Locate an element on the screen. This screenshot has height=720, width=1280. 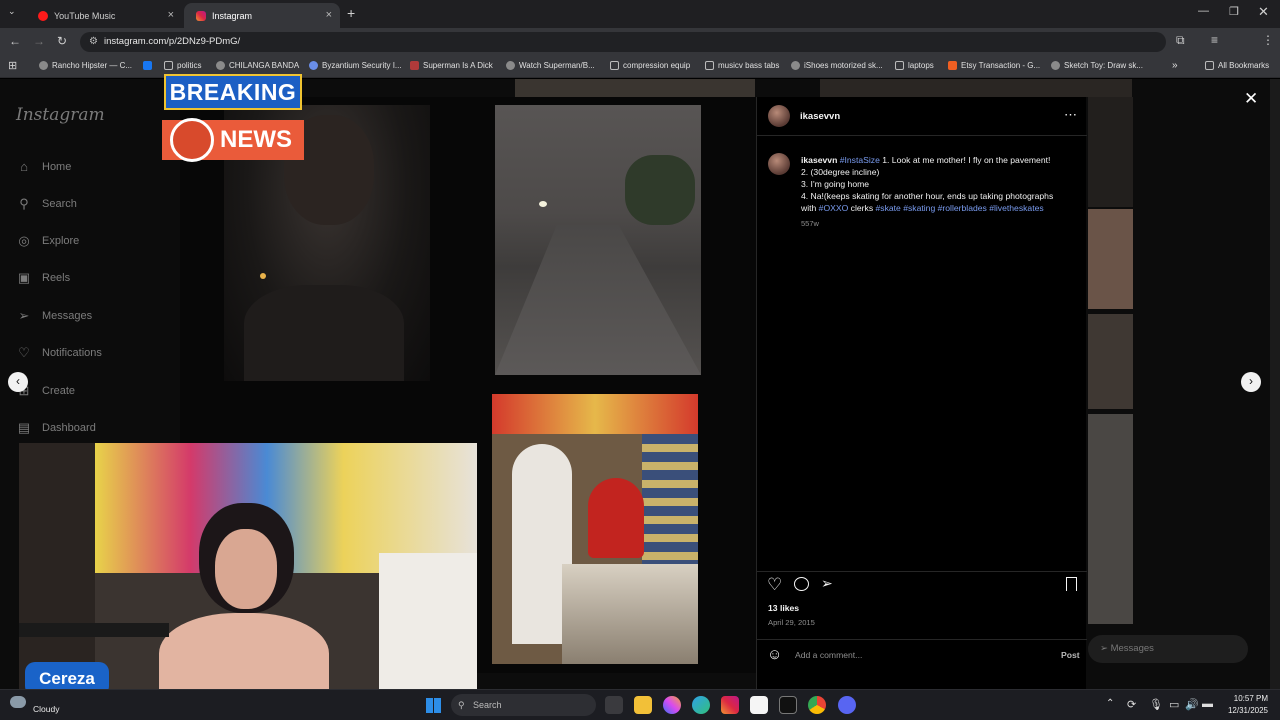
microphone-icon: 🎙 is located at coordinates (1156, 704).